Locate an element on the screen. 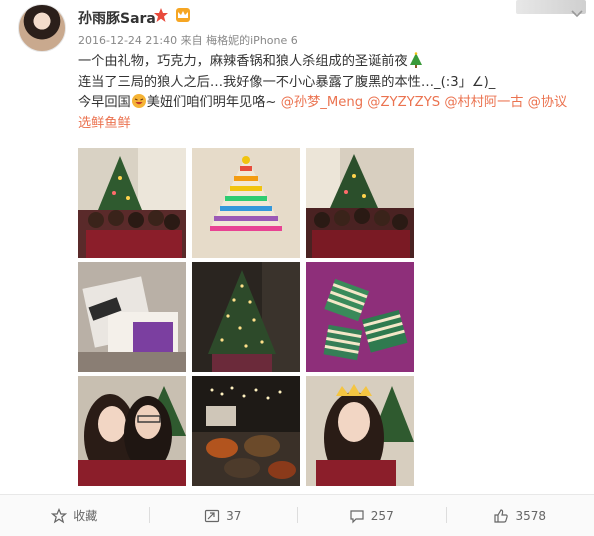  post-source-prefix: 来自 is located at coordinates (191, 40).